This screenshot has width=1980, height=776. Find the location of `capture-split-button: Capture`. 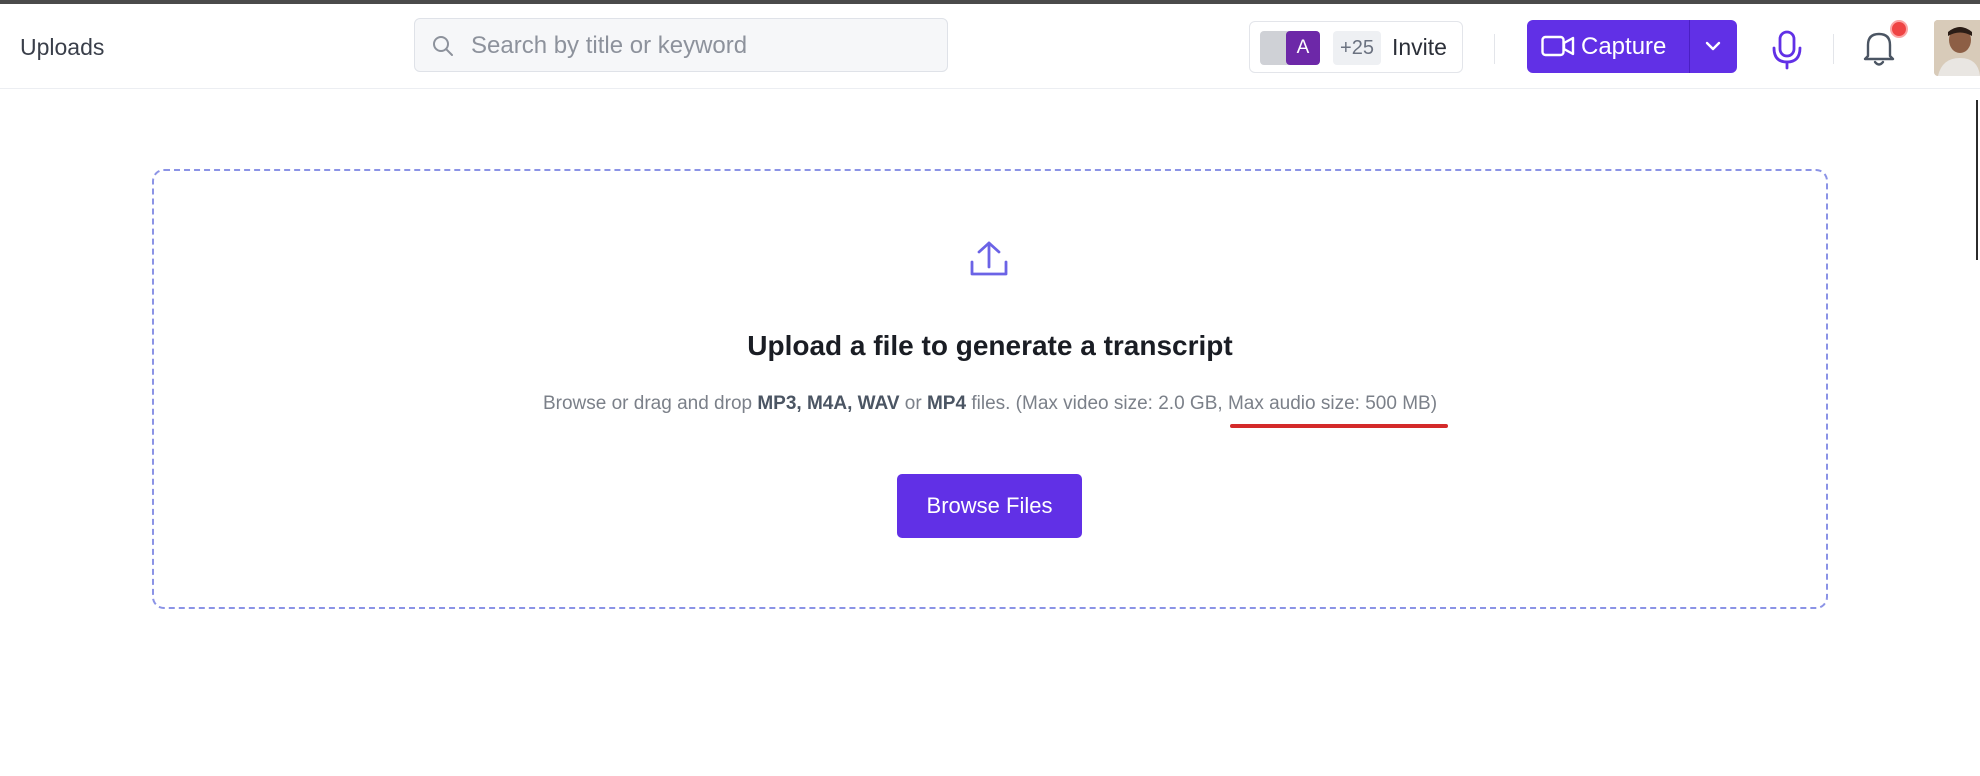

capture-split-button: Capture is located at coordinates (1632, 46).